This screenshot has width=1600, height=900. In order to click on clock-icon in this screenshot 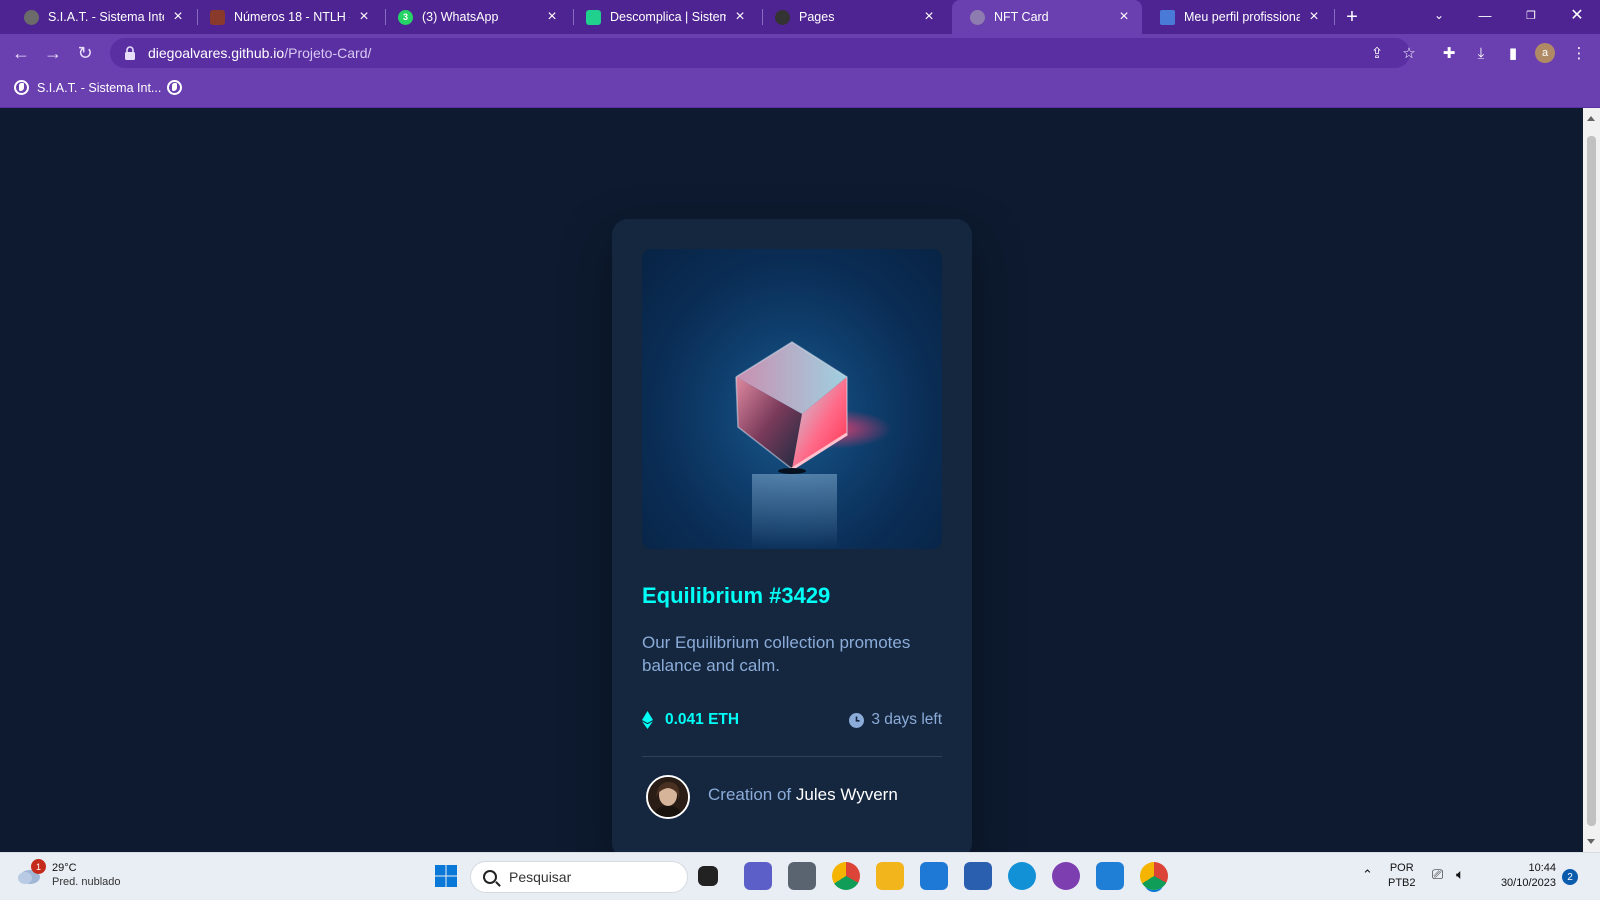, I will do `click(857, 720)`.